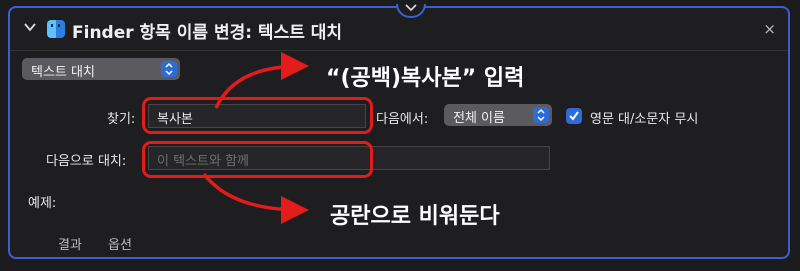 The width and height of the screenshot is (800, 271). I want to click on arrow-to-find, so click(261, 80).